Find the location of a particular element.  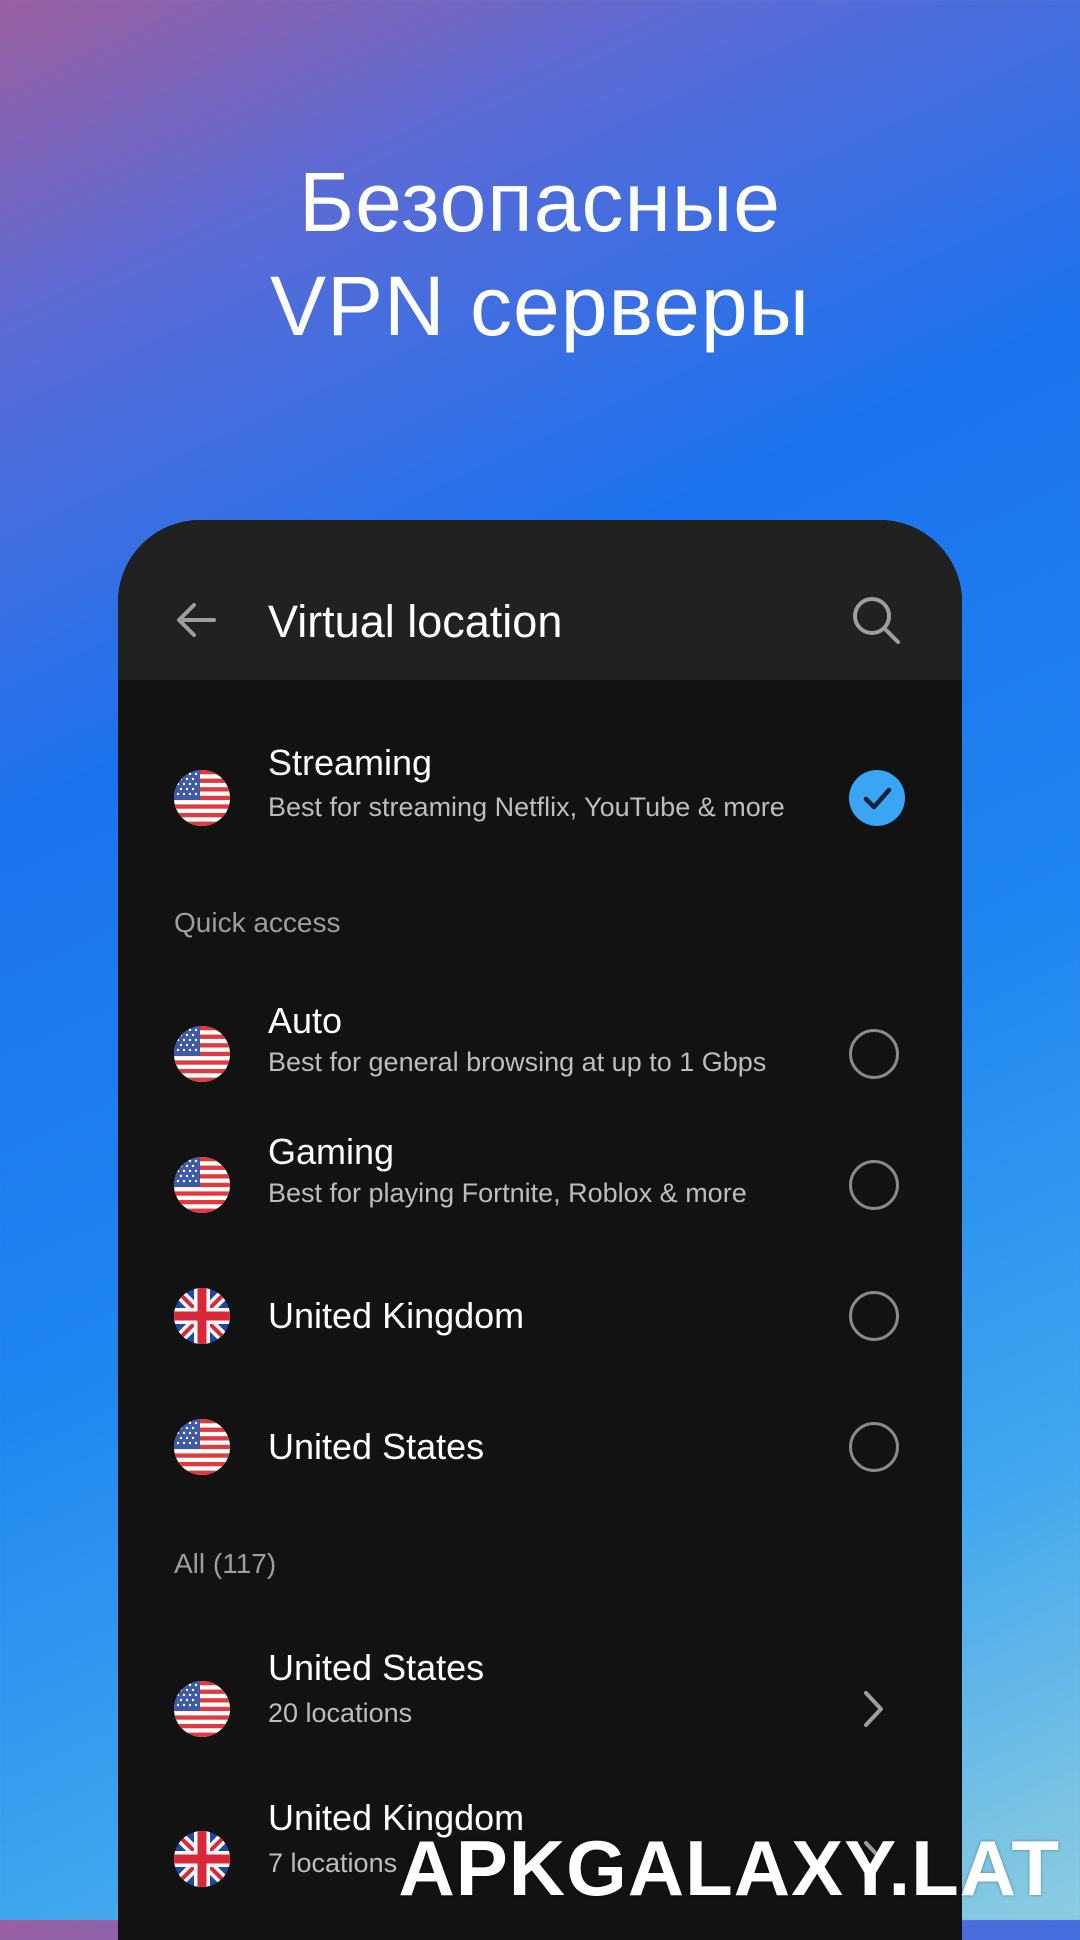

location-title: United States is located at coordinates (376, 1446).